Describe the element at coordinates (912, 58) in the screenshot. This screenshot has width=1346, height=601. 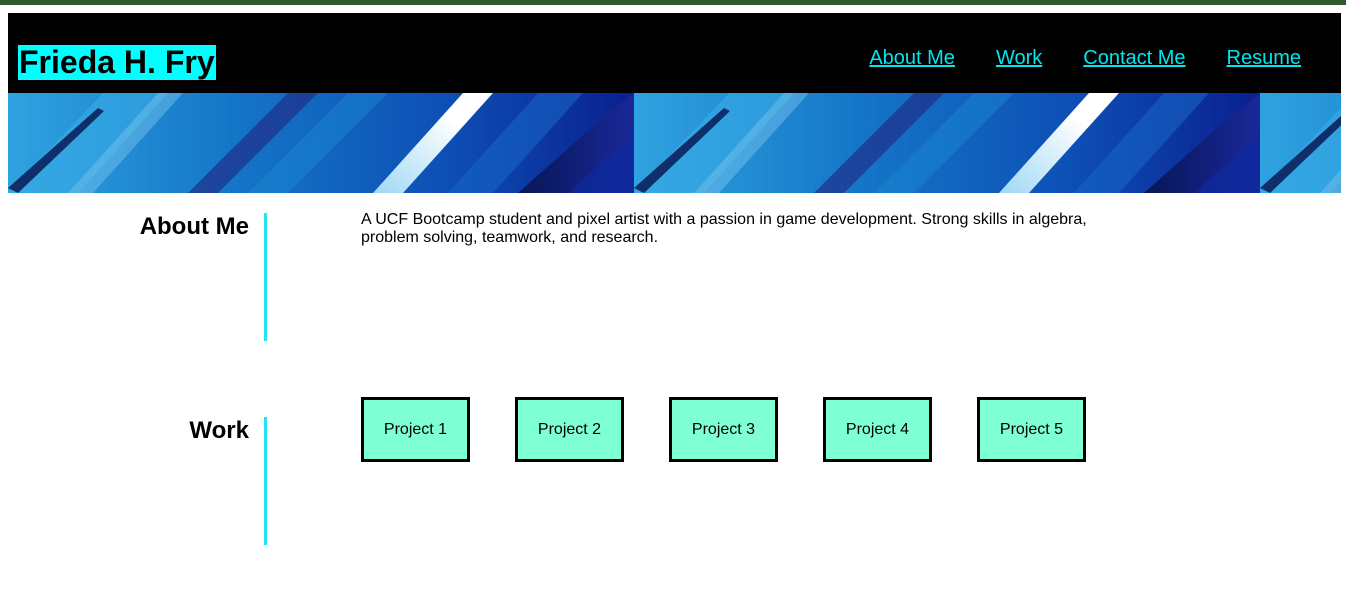
I see `nav-link-about-me: About Me` at that location.